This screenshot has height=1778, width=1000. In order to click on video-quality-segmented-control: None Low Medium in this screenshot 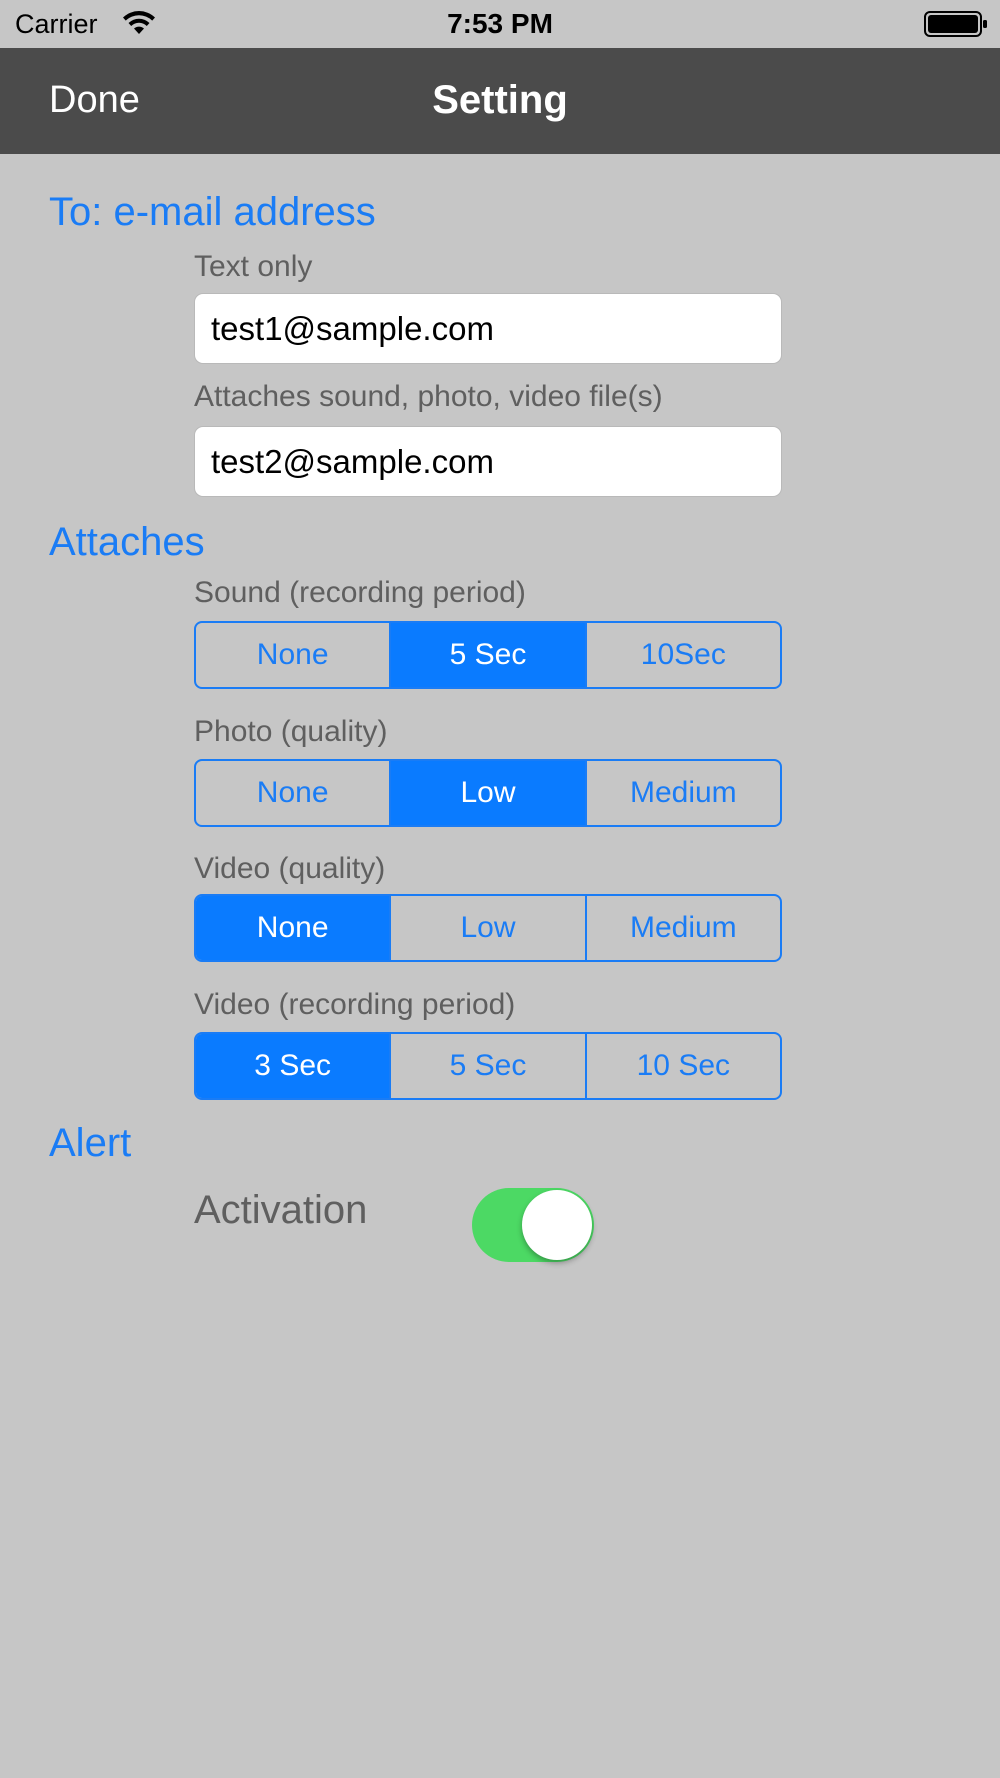, I will do `click(488, 928)`.